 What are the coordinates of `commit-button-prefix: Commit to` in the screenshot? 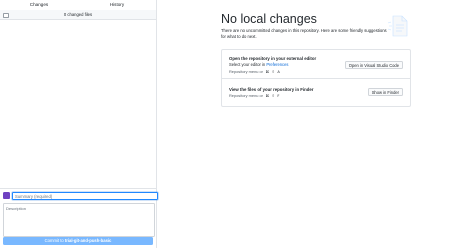 It's located at (54, 240).